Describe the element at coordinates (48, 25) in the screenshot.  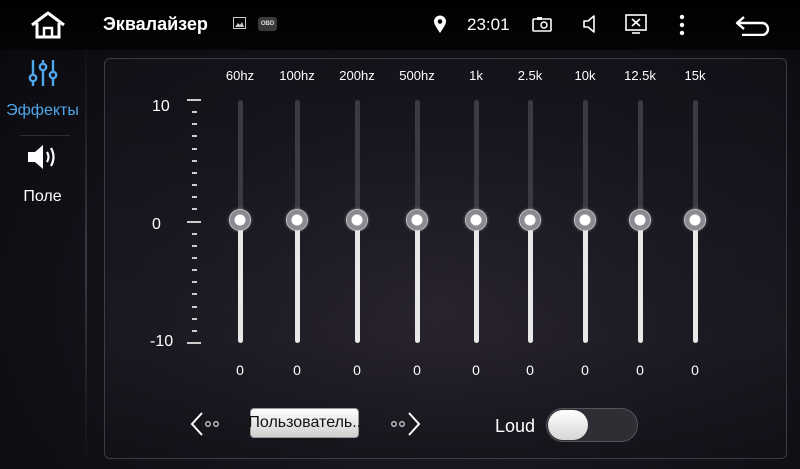
I see `home-icon` at that location.